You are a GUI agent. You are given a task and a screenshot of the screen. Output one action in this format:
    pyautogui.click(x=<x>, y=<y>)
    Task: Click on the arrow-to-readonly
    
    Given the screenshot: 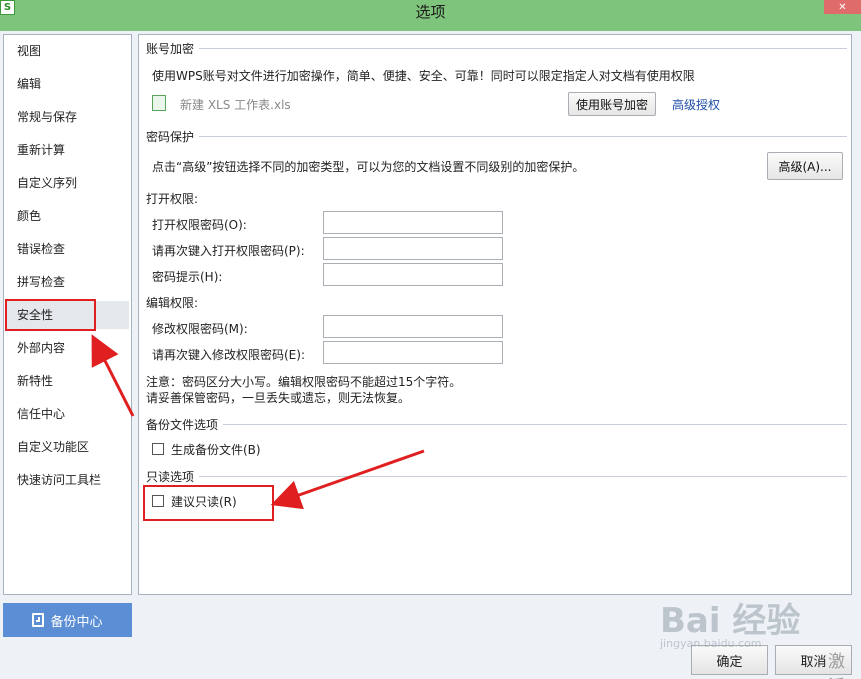 What is the action you would take?
    pyautogui.click(x=347, y=479)
    